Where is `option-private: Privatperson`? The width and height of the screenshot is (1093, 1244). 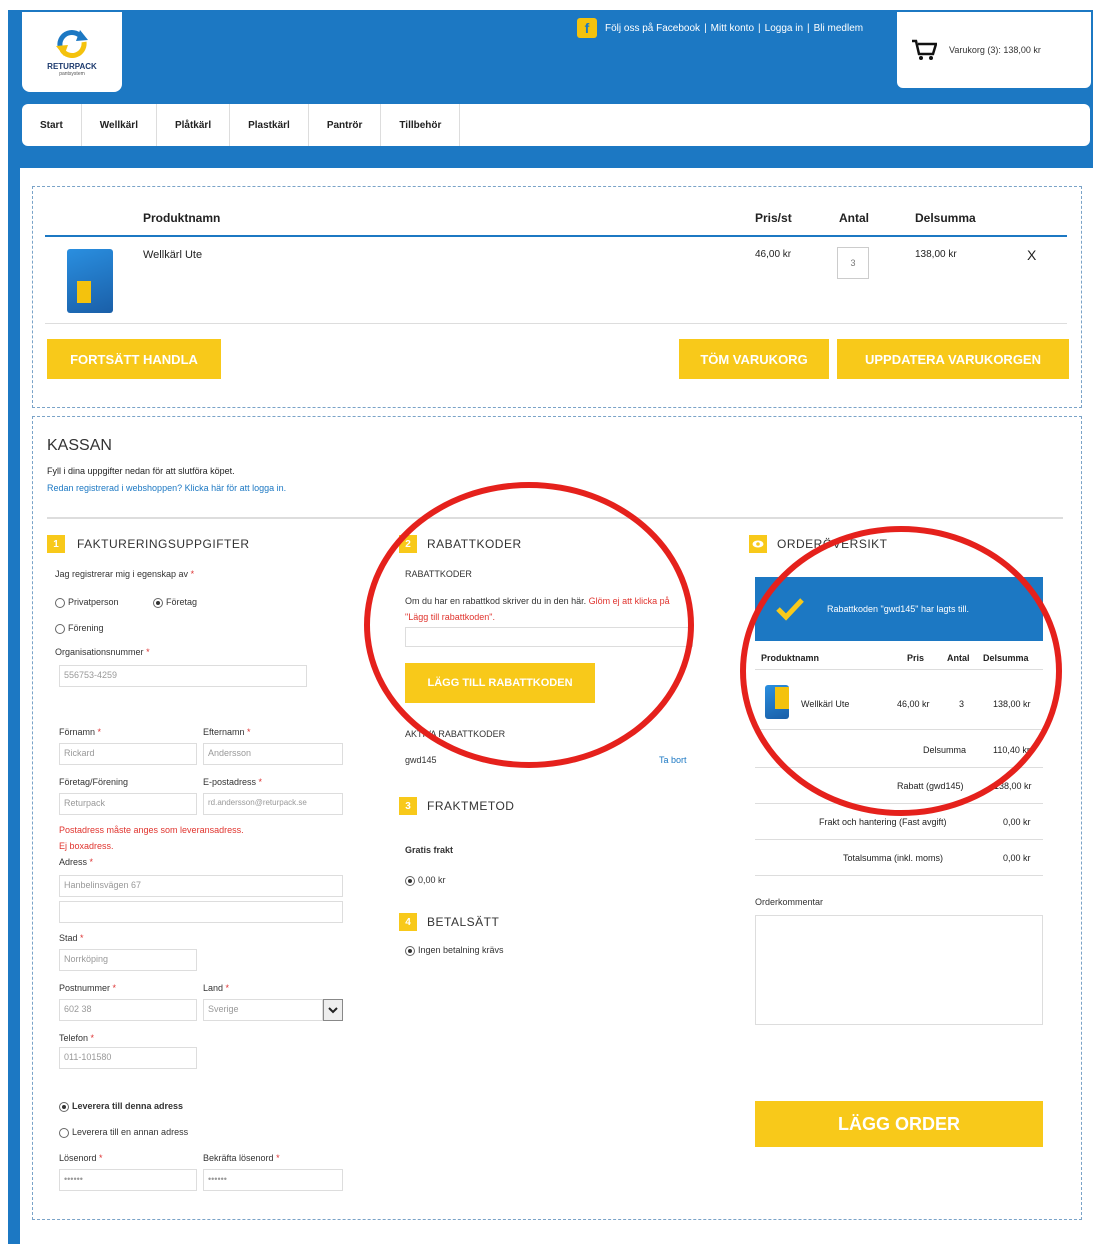 option-private: Privatperson is located at coordinates (87, 602).